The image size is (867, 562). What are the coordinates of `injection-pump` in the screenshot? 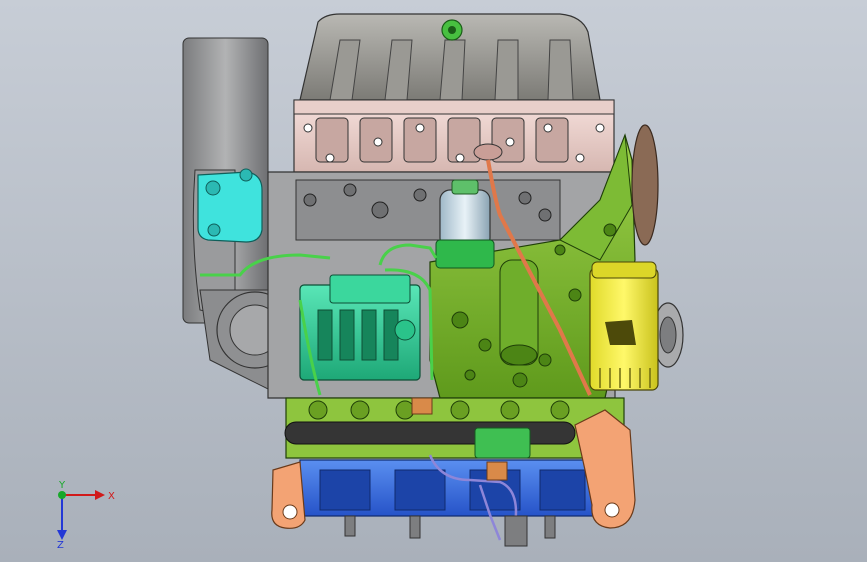 It's located at (360, 327).